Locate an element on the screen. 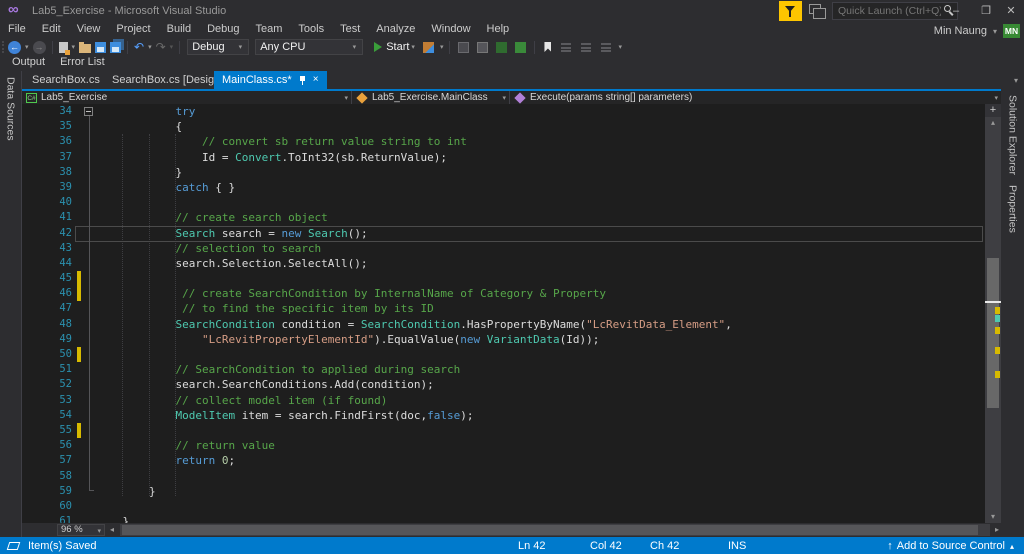 Image resolution: width=1024 pixels, height=554 pixels. tab-mainclass-cs: MainClass.cs* × is located at coordinates (270, 80).